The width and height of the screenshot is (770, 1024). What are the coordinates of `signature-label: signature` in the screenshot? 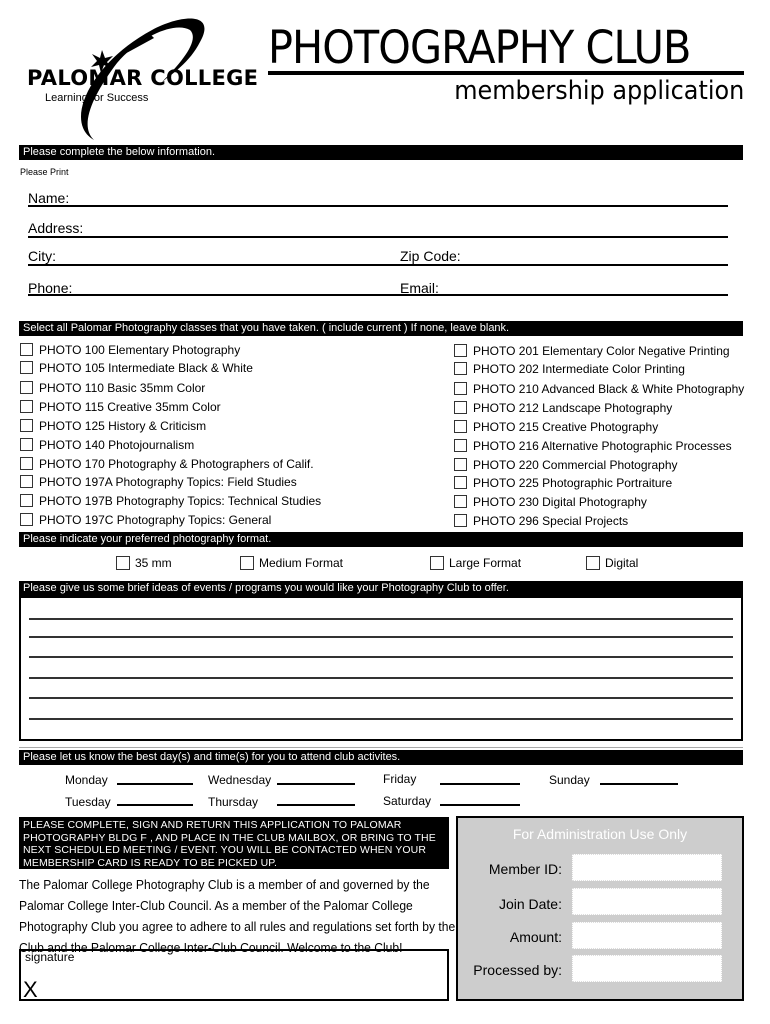 It's located at (50, 957).